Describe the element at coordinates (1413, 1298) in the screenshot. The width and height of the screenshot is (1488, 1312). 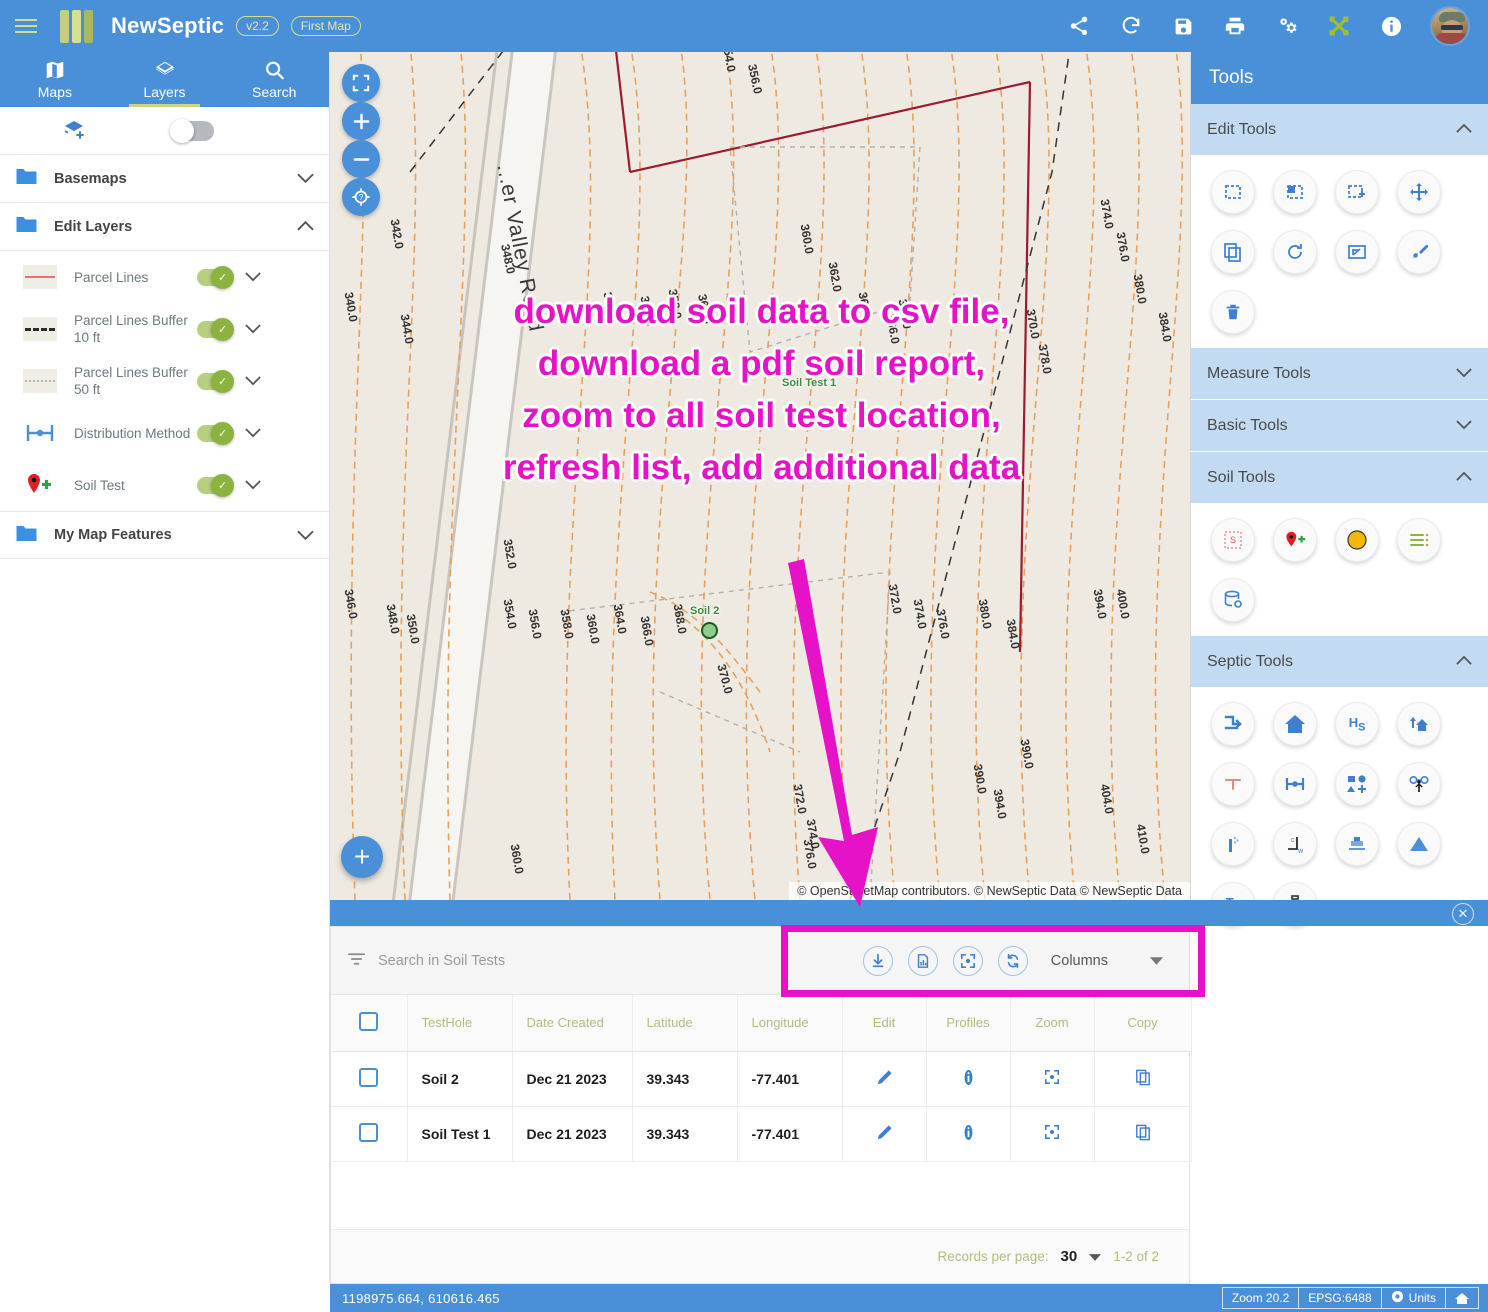
I see `units-button: Units` at that location.